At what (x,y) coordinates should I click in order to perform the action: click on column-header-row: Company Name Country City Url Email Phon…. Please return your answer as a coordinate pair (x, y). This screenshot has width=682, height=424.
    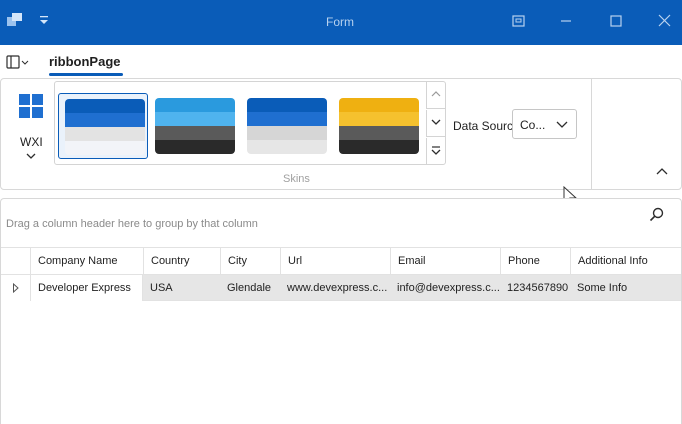
    Looking at the image, I should click on (341, 261).